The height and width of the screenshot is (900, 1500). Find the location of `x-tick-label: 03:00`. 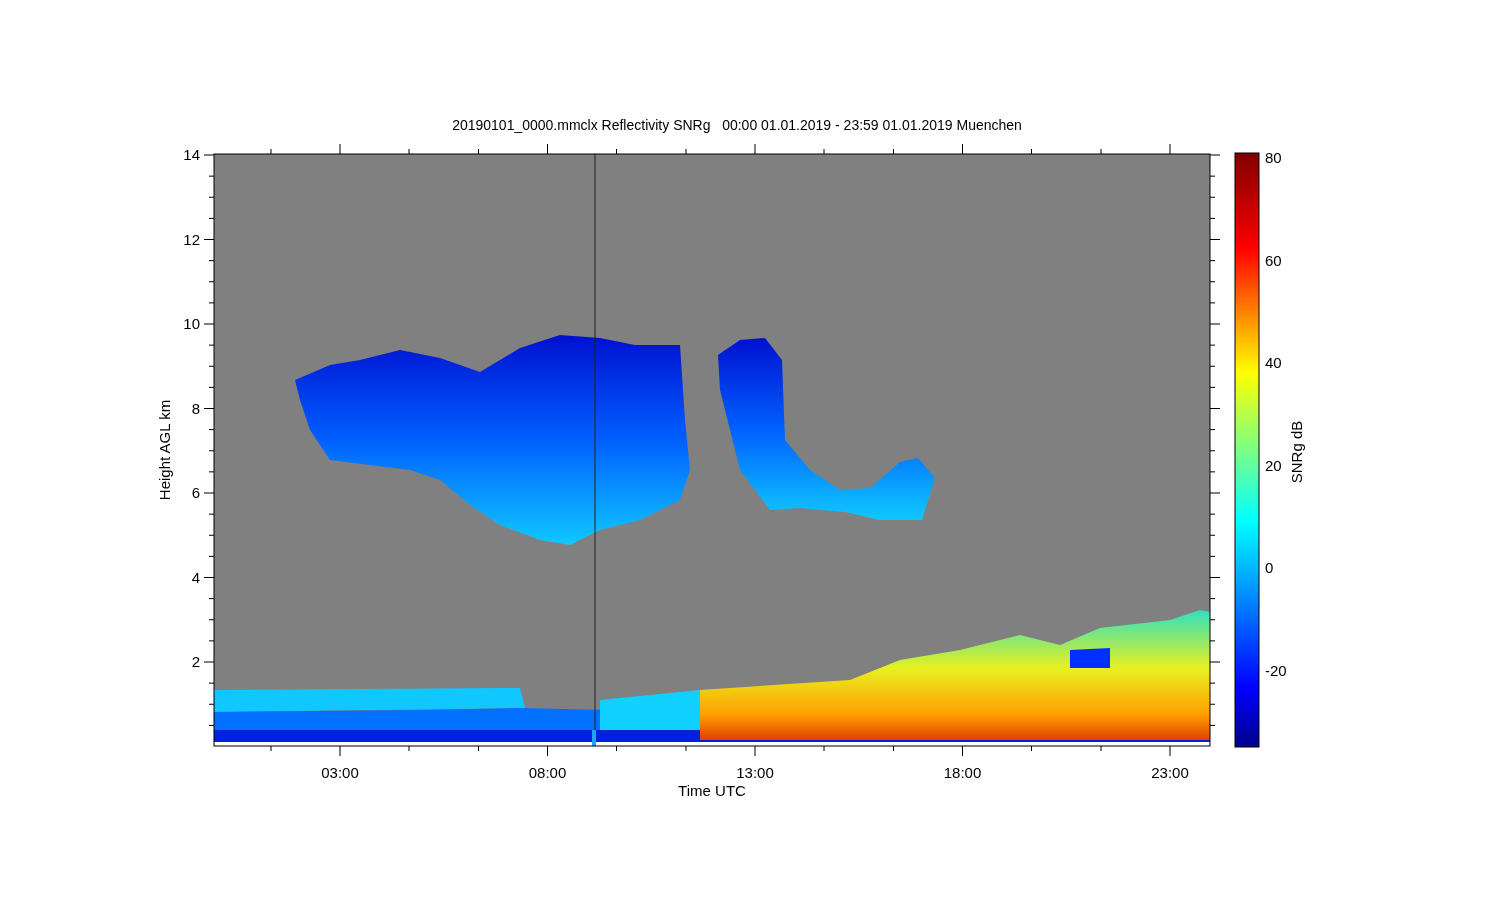

x-tick-label: 03:00 is located at coordinates (340, 772).